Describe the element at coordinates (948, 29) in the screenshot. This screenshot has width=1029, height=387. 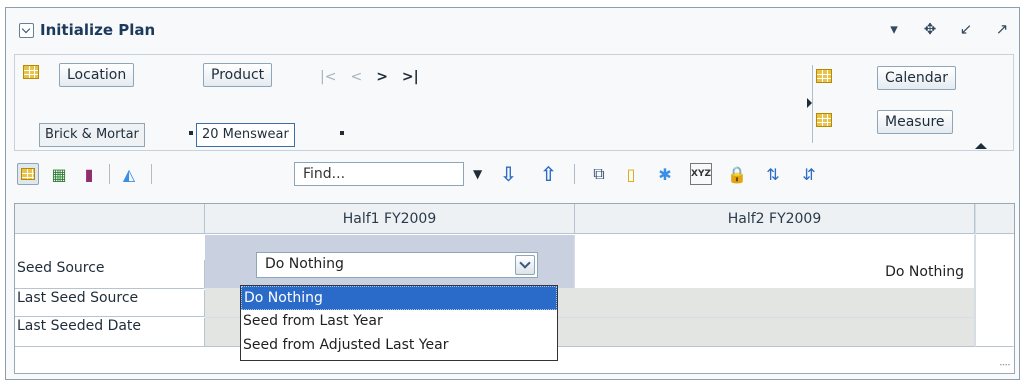
I see `window-controls: ▾ ✥ ↙ ↗` at that location.